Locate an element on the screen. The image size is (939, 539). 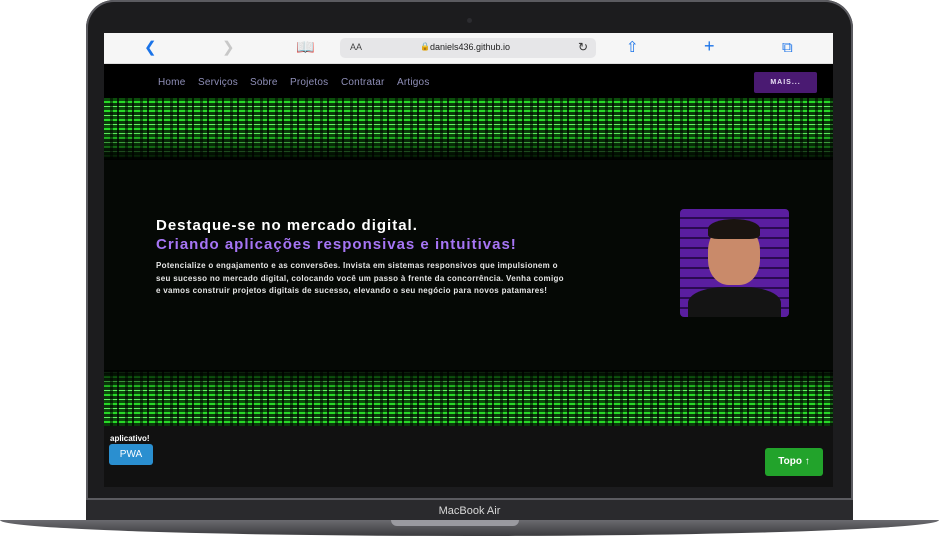
laptop-base: MacBook Air is located at coordinates (469, 519).